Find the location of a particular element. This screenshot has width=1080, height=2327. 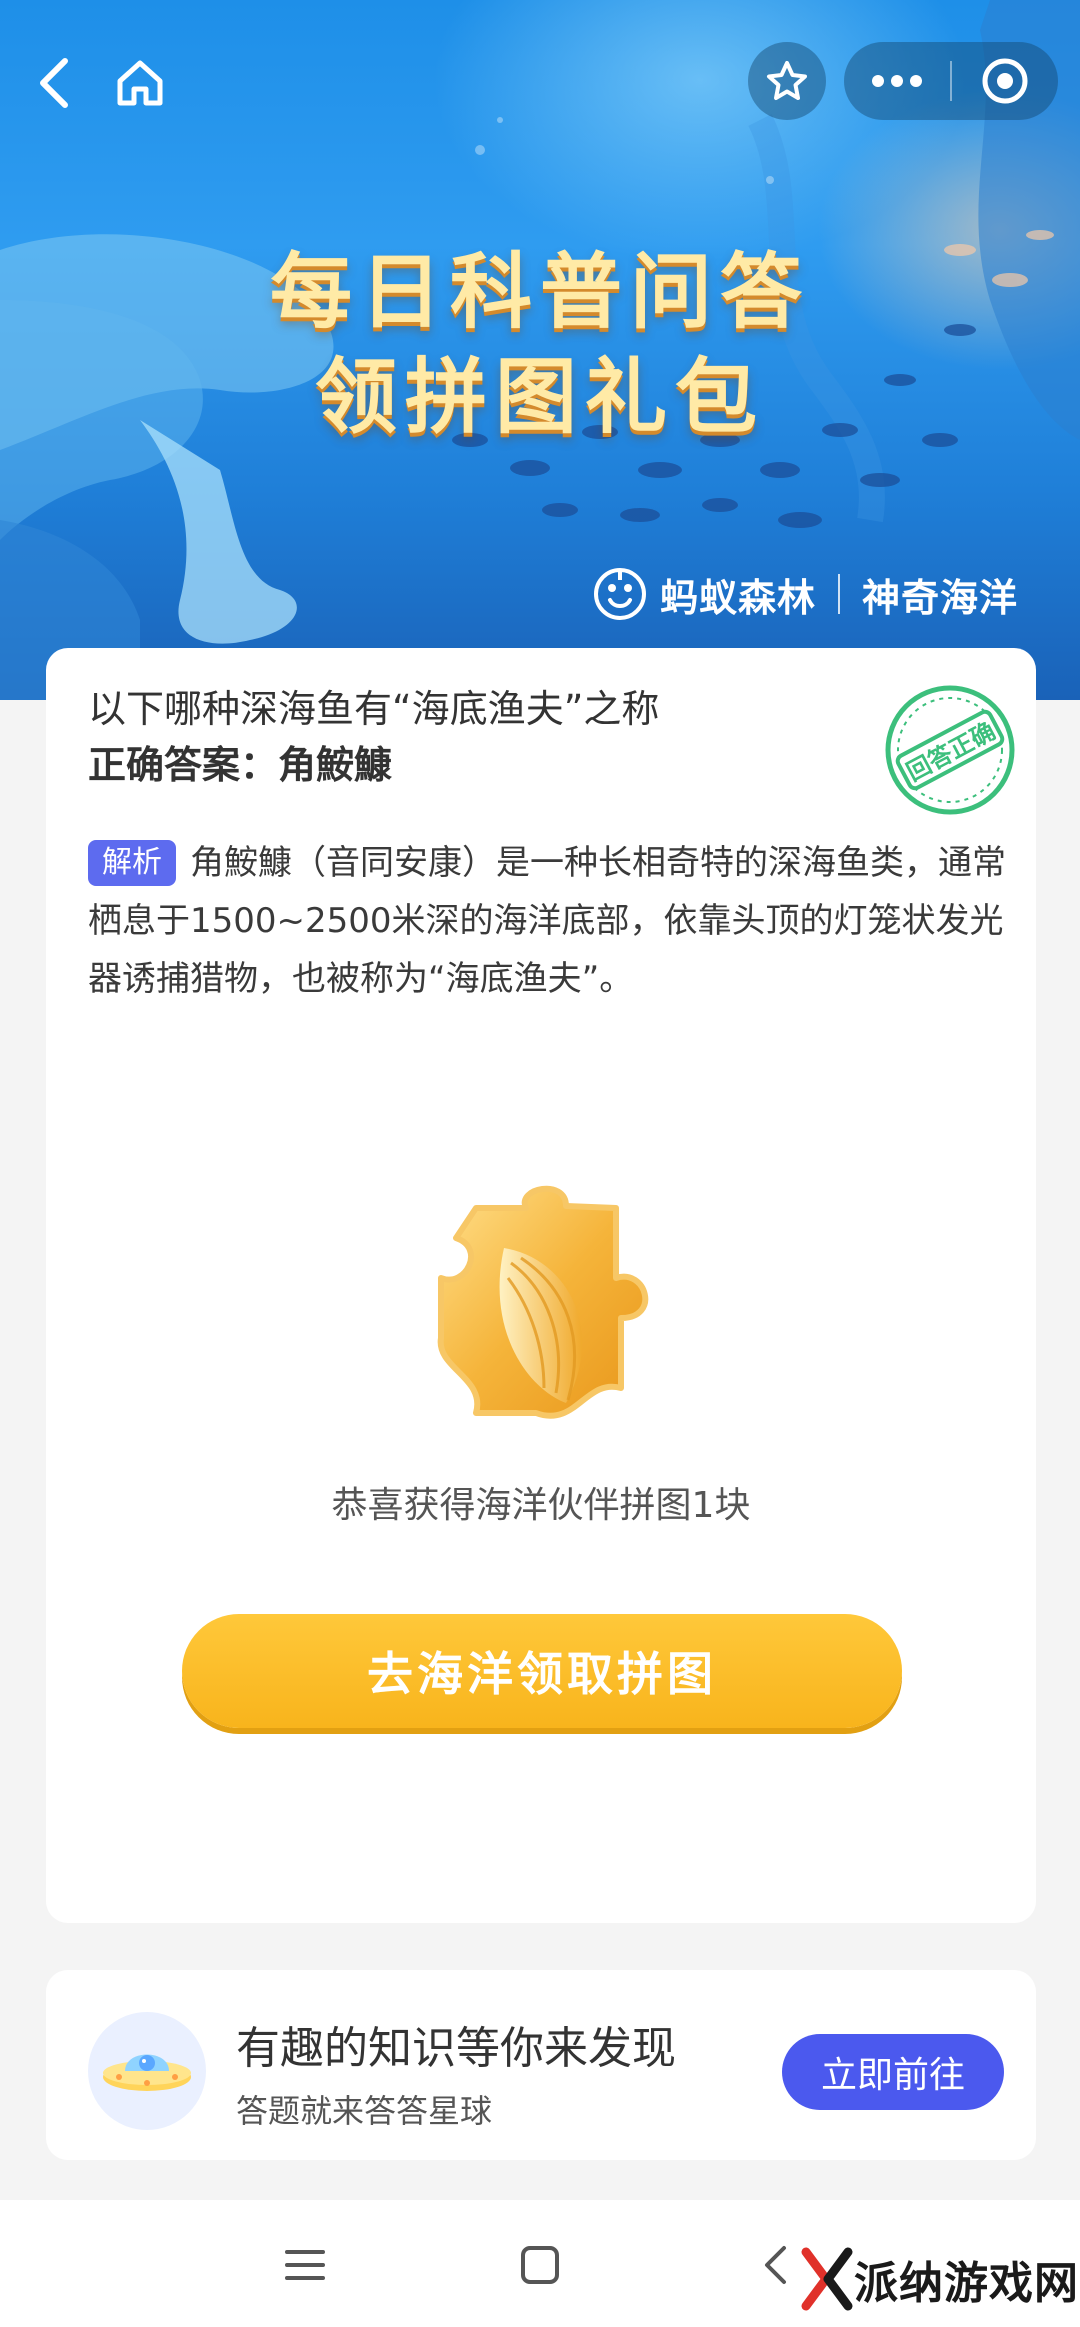

ufo-planet-icon is located at coordinates (147, 2072).